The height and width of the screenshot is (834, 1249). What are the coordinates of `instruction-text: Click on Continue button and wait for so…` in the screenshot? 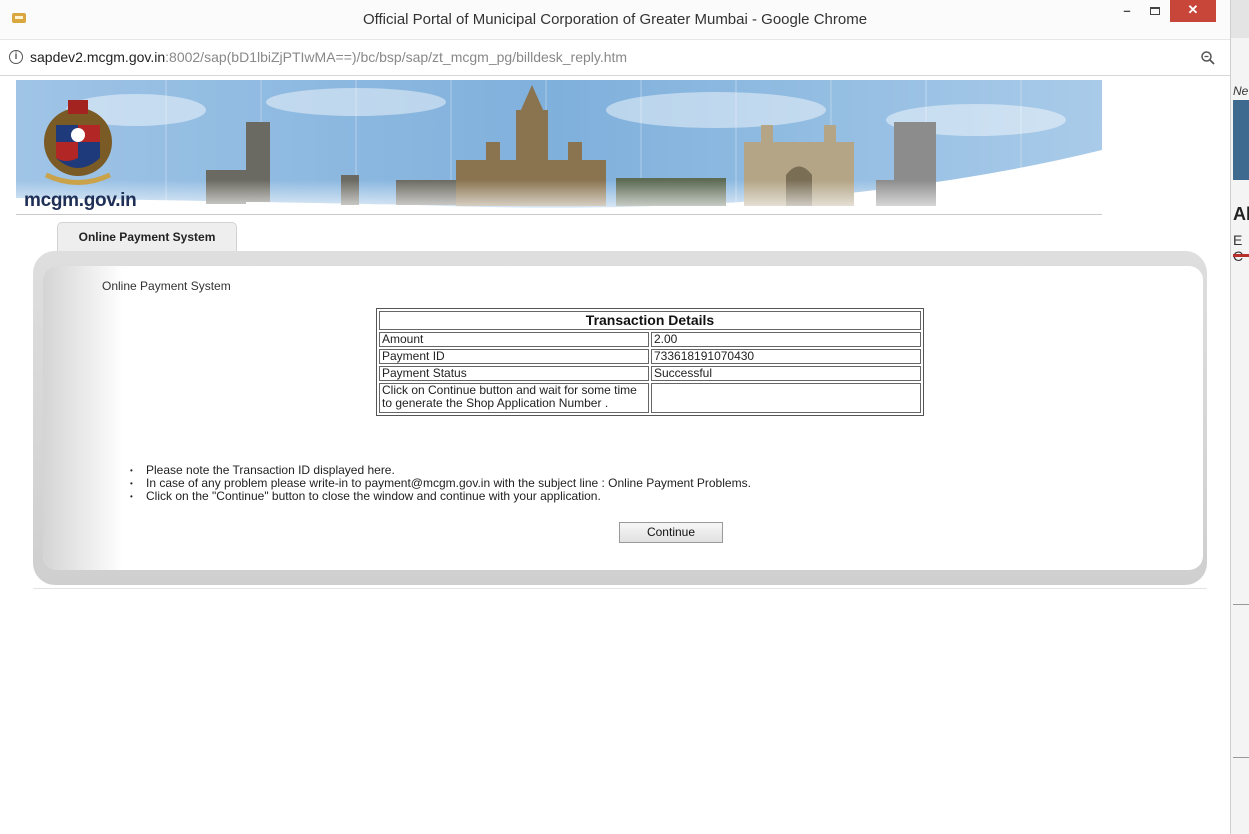 It's located at (514, 398).